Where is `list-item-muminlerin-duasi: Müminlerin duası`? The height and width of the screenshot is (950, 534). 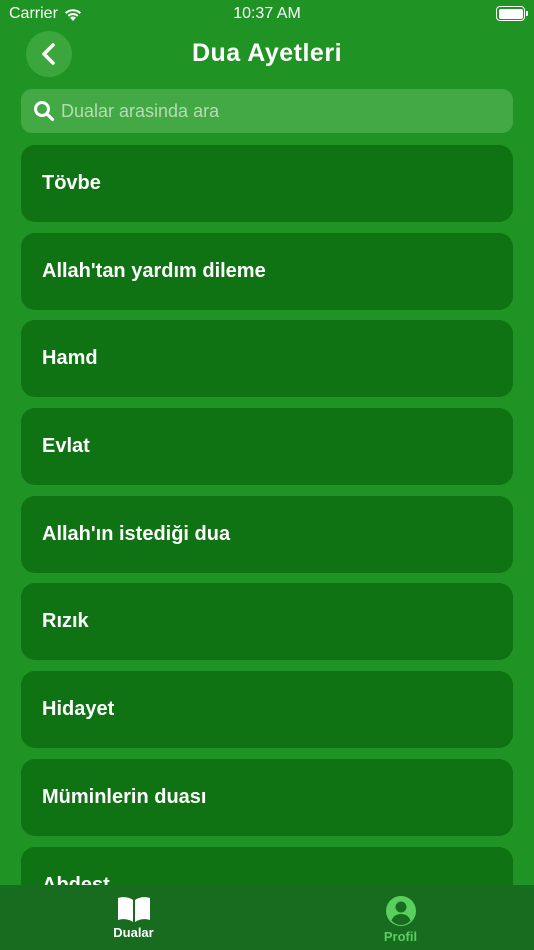 list-item-muminlerin-duasi: Müminlerin duası is located at coordinates (267, 797).